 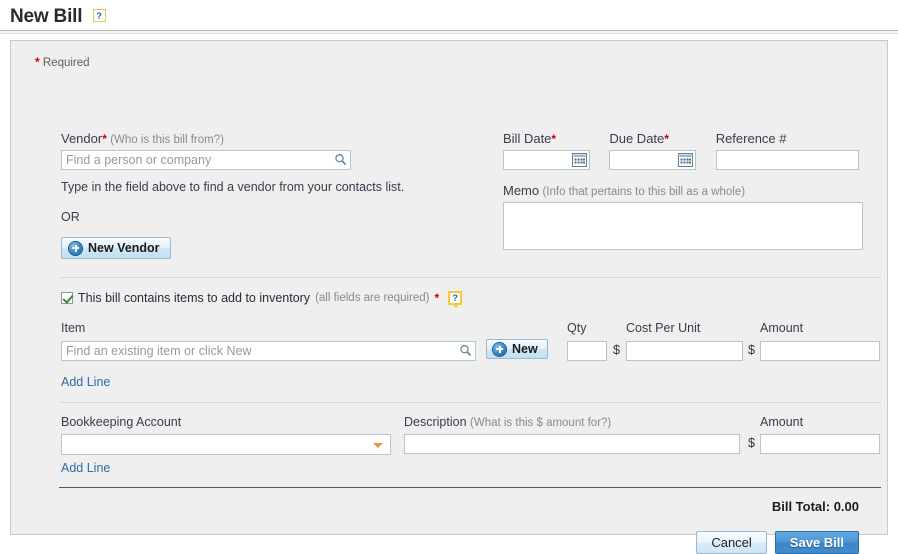 I want to click on item-label: Item, so click(x=73, y=328).